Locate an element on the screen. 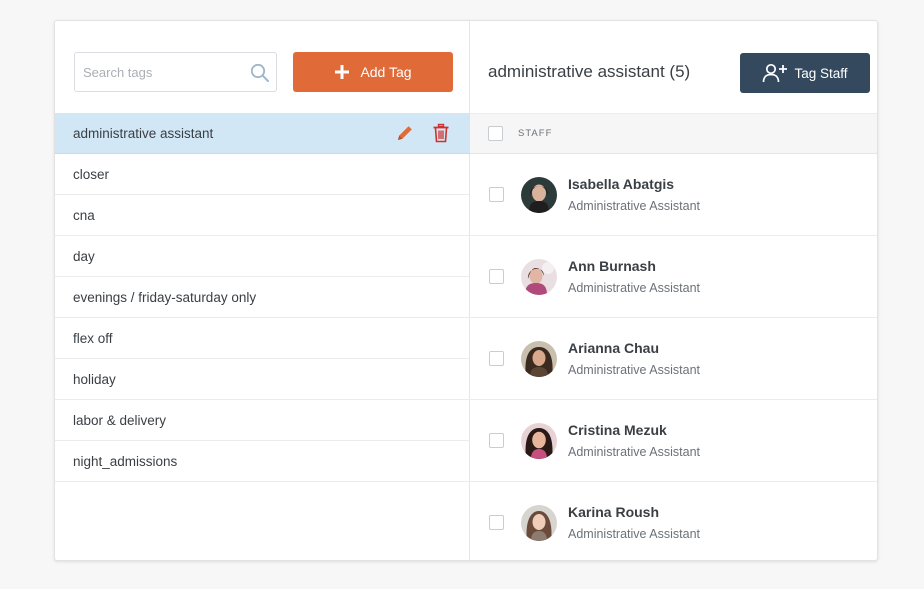 The height and width of the screenshot is (589, 924). tag-item-night-admissions: night_admissions is located at coordinates (262, 461).